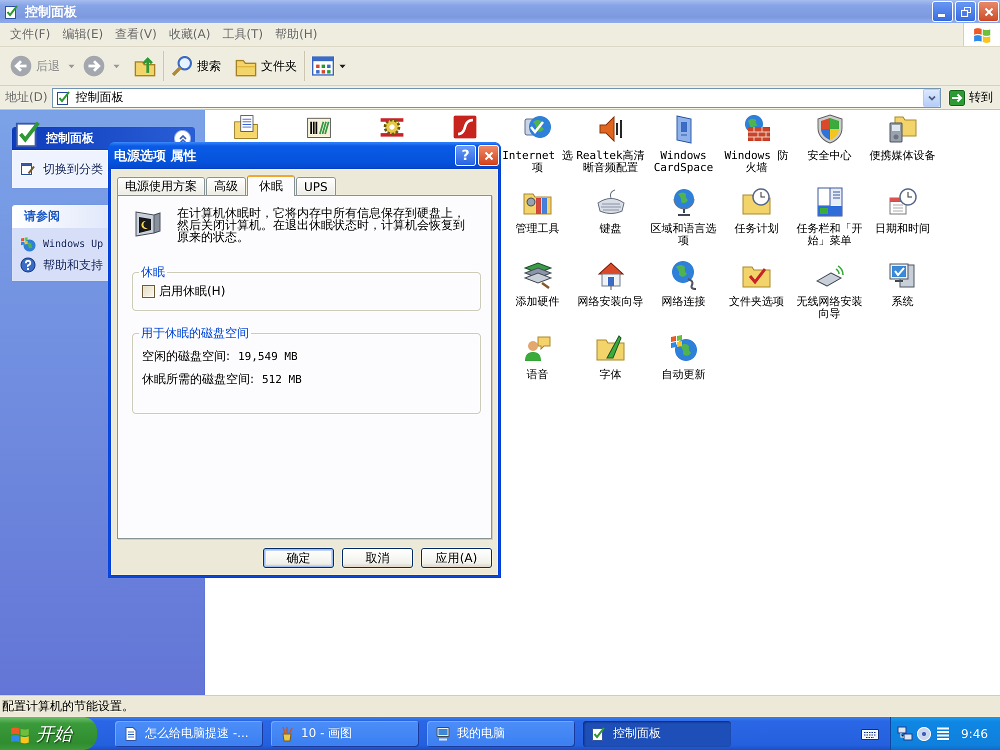 The image size is (1000, 750). Describe the element at coordinates (683, 216) in the screenshot. I see `icon-item: 区域和语言选项` at that location.